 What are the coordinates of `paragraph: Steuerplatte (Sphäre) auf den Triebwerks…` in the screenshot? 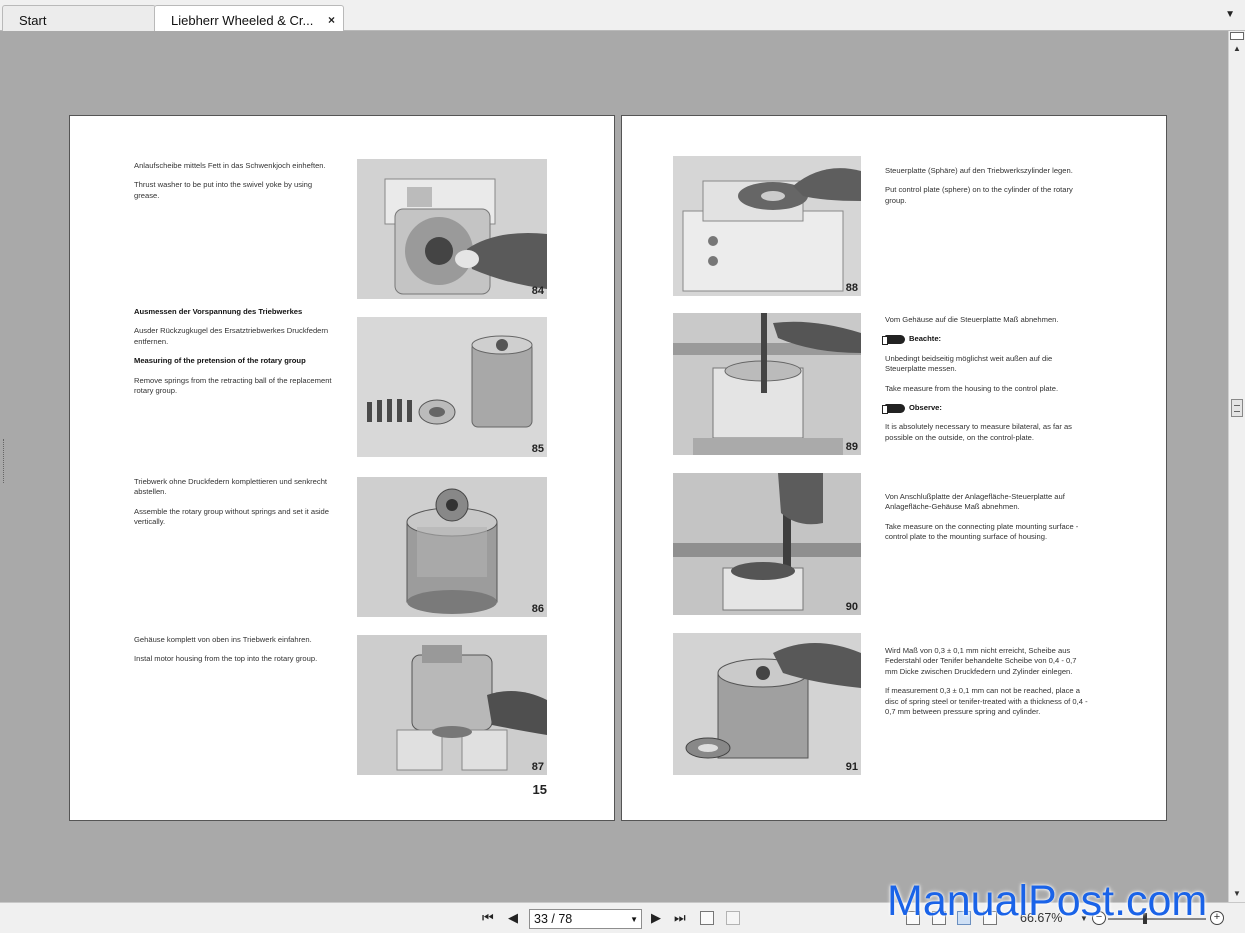 It's located at (979, 170).